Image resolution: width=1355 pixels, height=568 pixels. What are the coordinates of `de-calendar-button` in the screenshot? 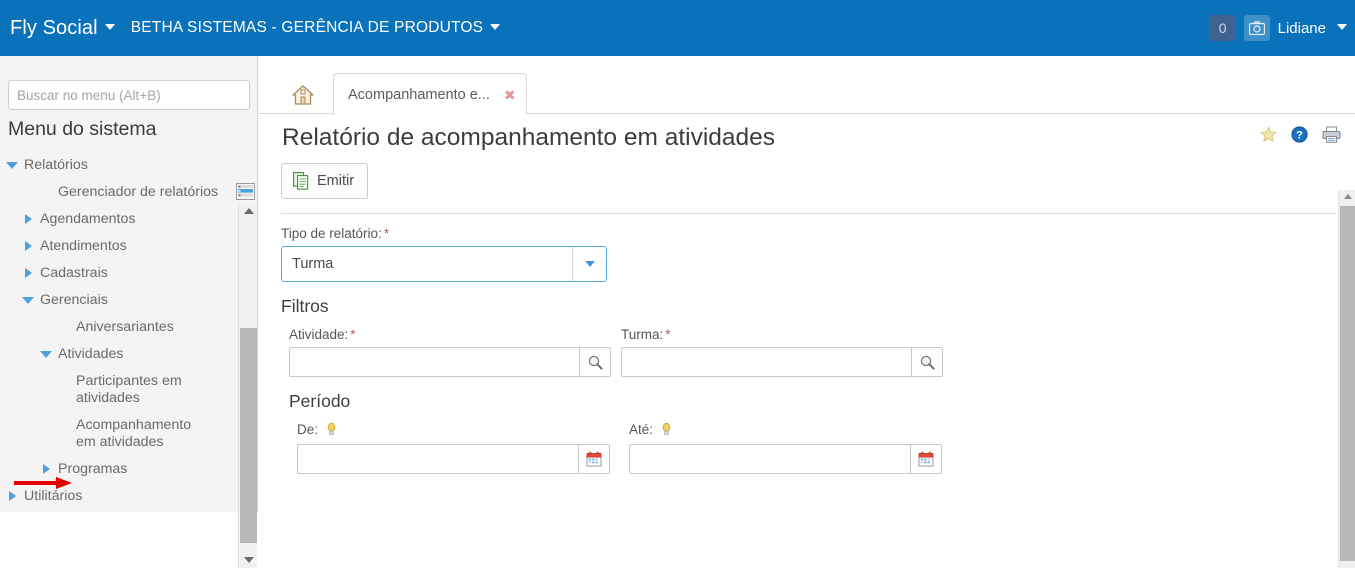 It's located at (594, 459).